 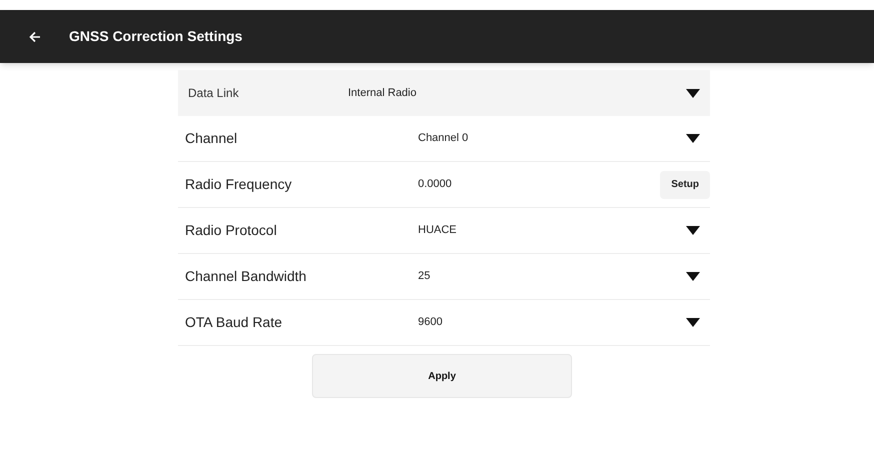 What do you see at coordinates (444, 93) in the screenshot?
I see `data-link-row: Data Link Internal Radio` at bounding box center [444, 93].